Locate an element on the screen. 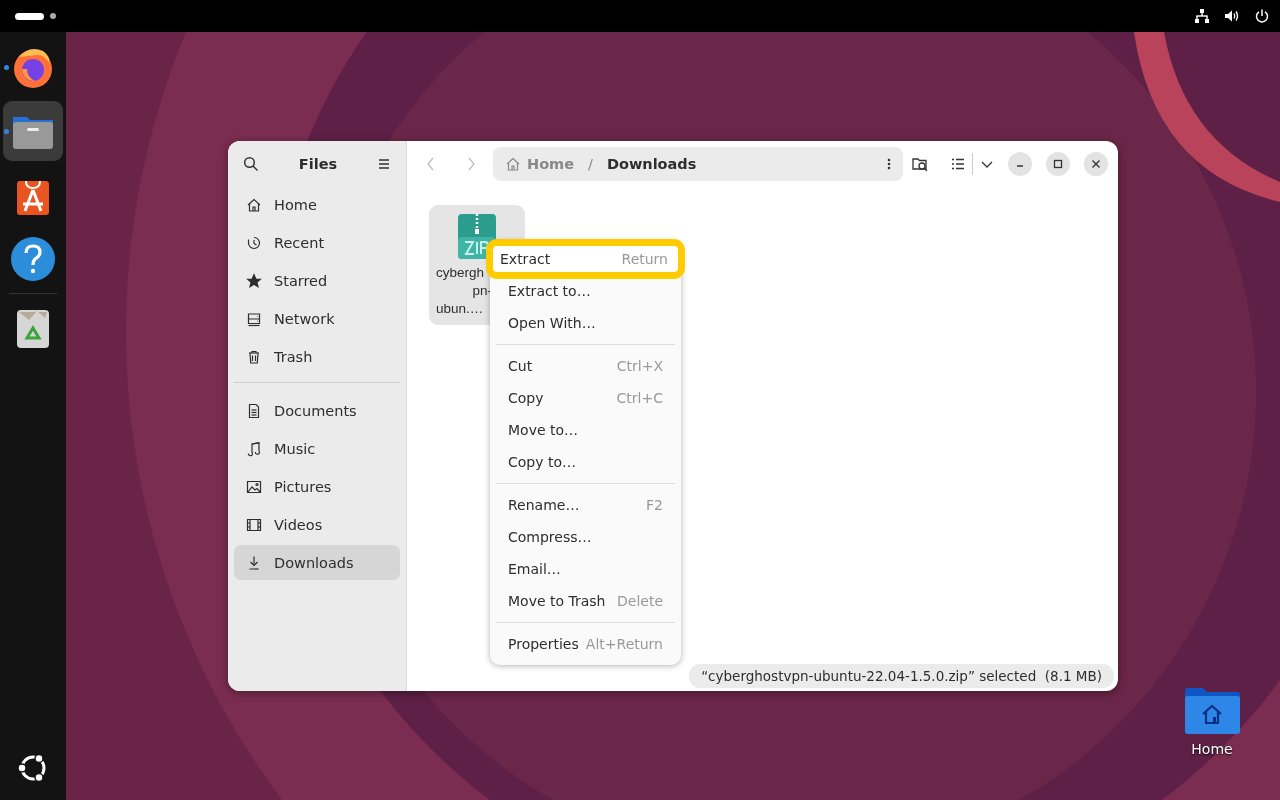  sidebar-item: Trash is located at coordinates (317, 356).